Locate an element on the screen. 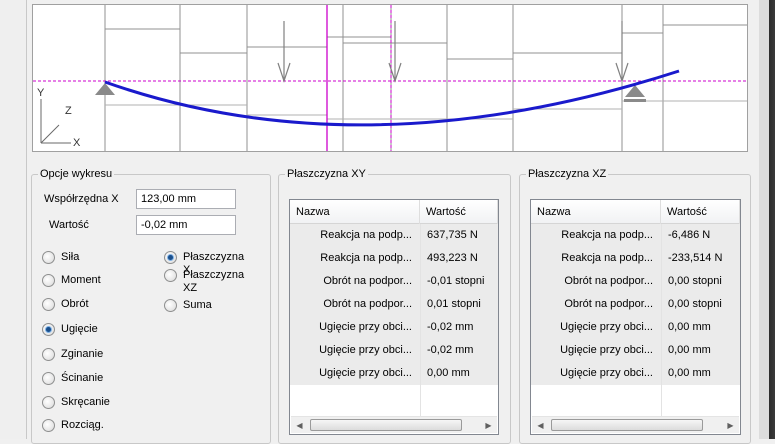 This screenshot has height=444, width=775. radio-quantity-2: Moment is located at coordinates (71, 280).